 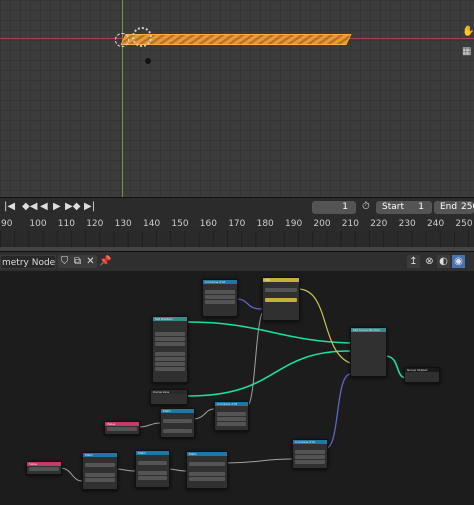 What do you see at coordinates (122, 40) in the screenshot?
I see `object-origin` at bounding box center [122, 40].